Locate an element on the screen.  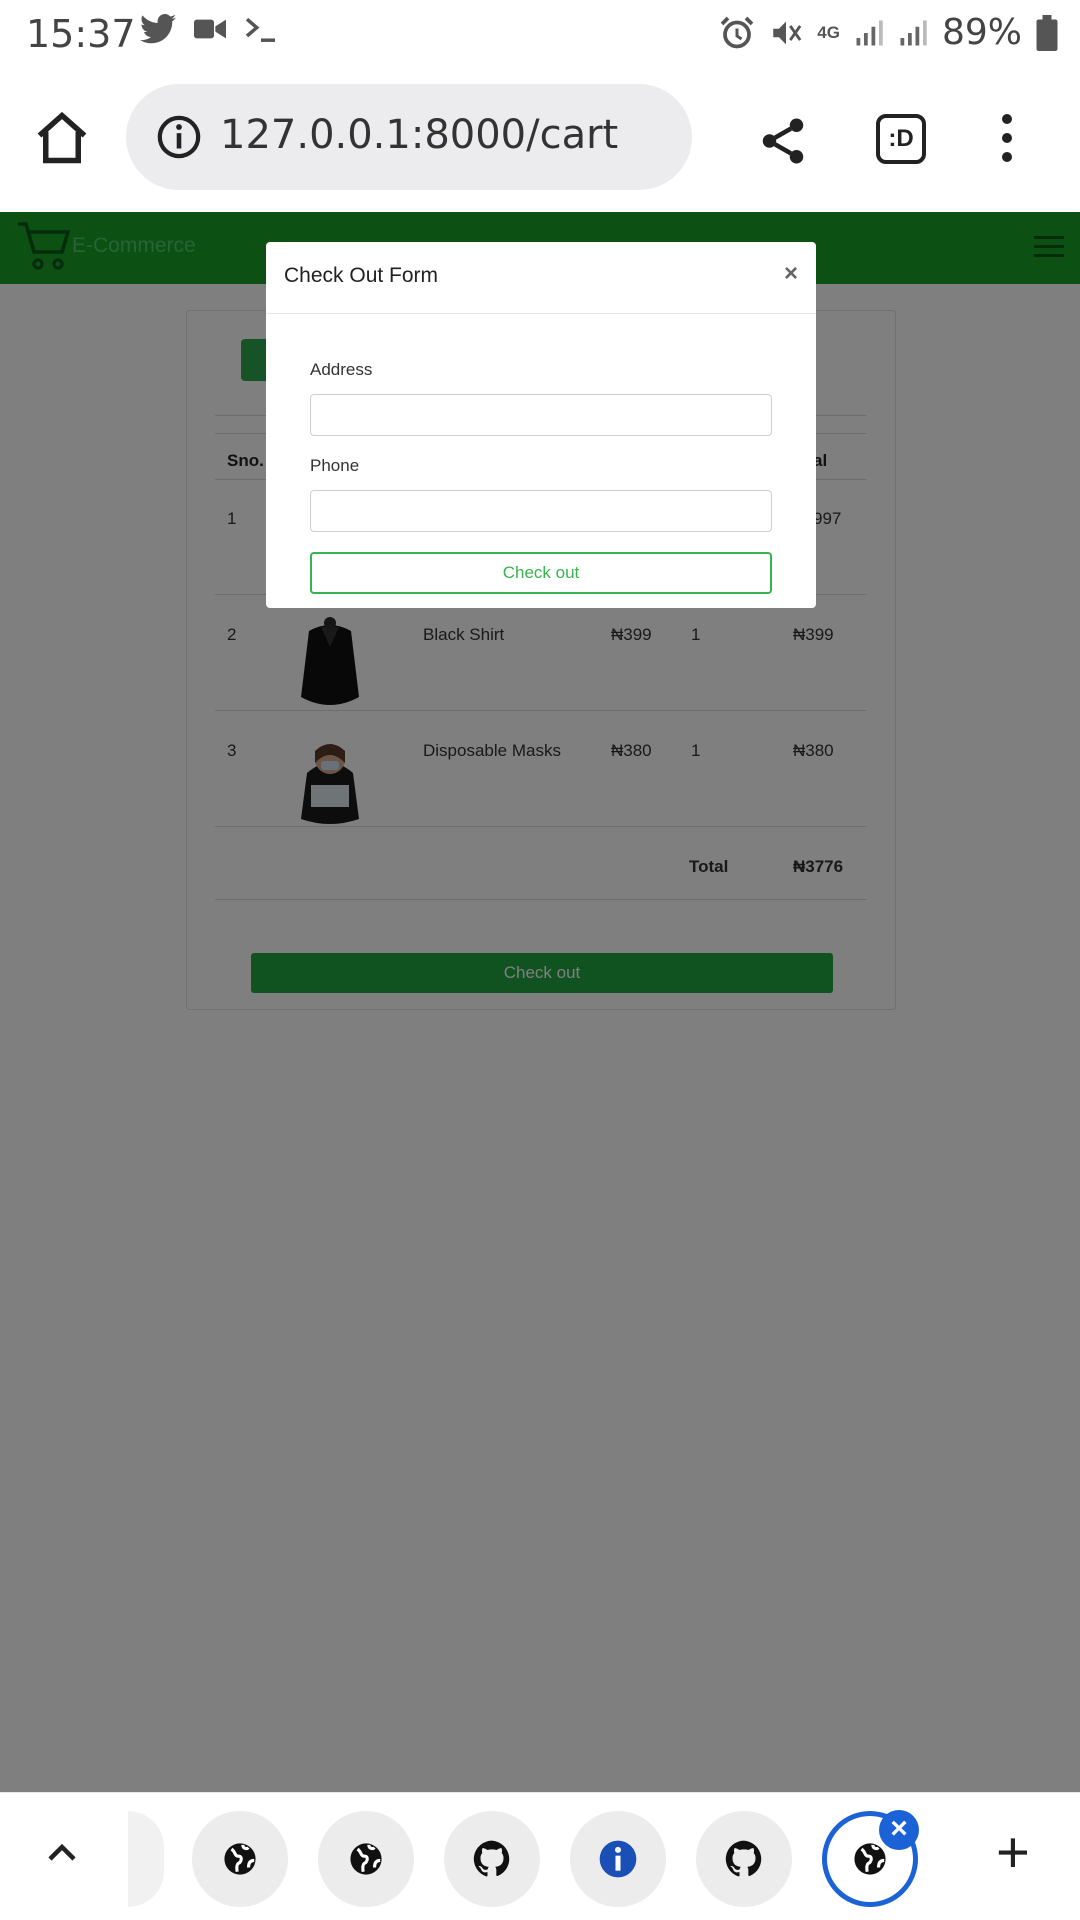
extension-button: :D is located at coordinates (901, 139).